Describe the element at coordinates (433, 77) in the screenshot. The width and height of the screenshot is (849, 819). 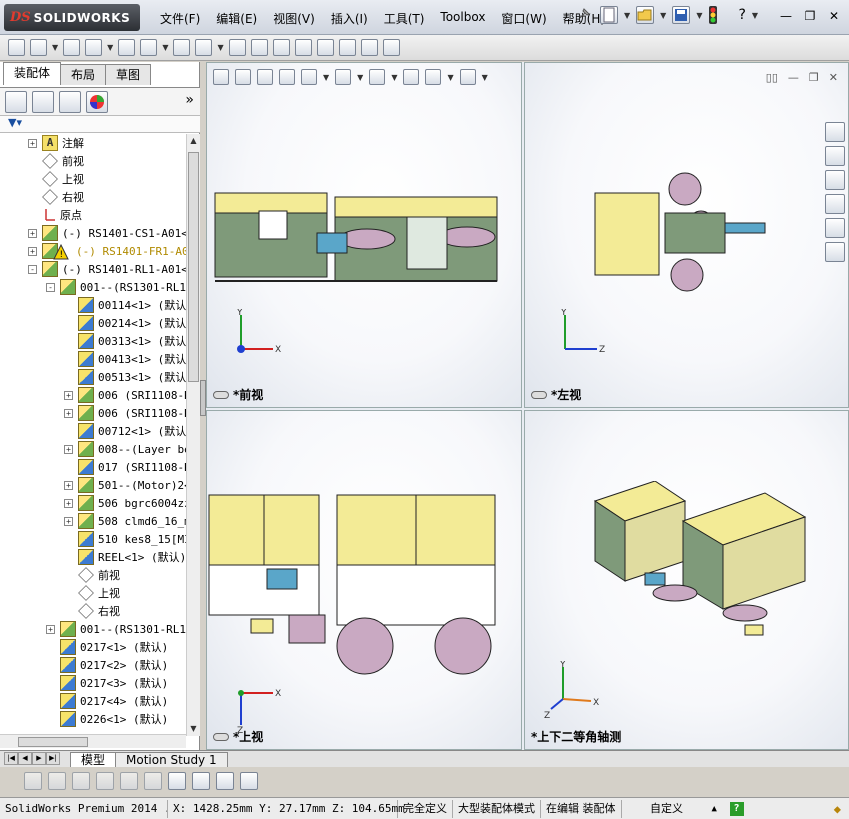
I see `apply-scene-icon` at that location.